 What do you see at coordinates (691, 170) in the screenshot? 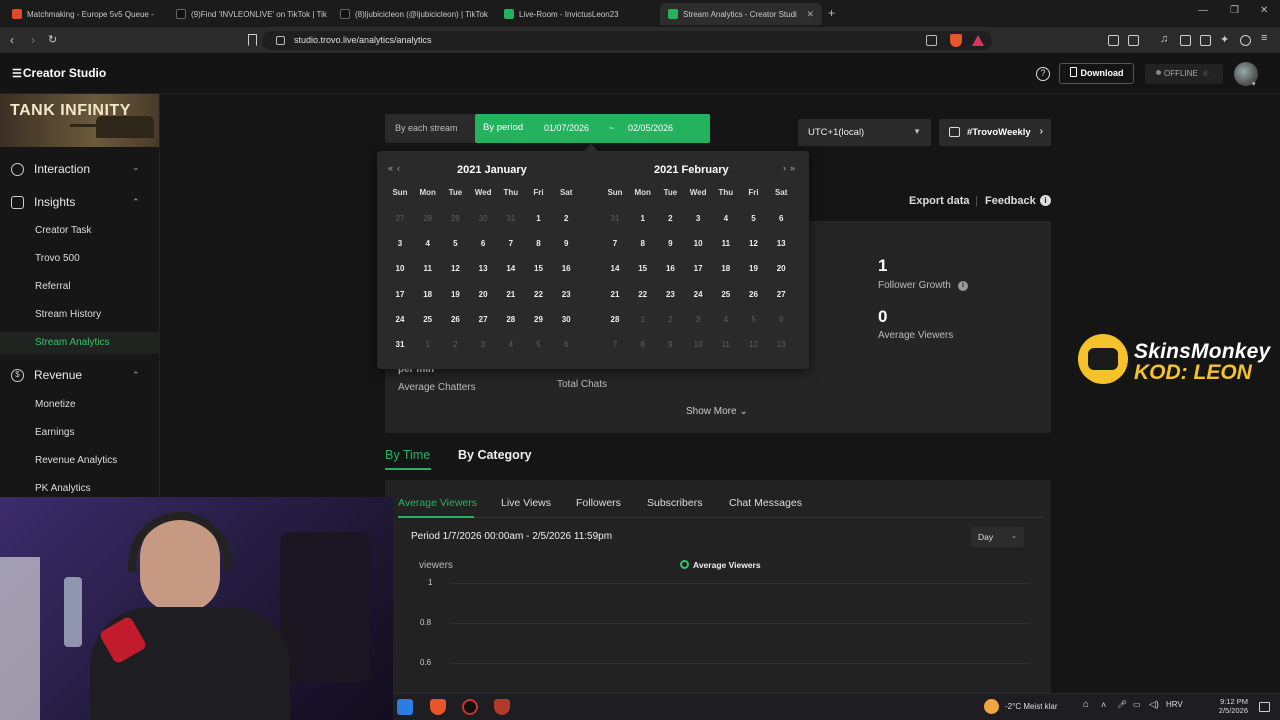
I see `right-month-title: 2021 February` at bounding box center [691, 170].